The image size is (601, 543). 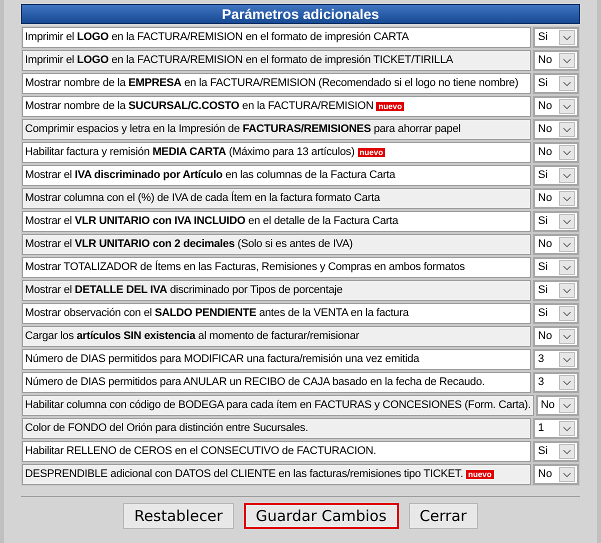 What do you see at coordinates (210, 176) in the screenshot?
I see `setting-label: Mostrar el IVA discriminado por Artículo en las columnas de la Factura Carta` at bounding box center [210, 176].